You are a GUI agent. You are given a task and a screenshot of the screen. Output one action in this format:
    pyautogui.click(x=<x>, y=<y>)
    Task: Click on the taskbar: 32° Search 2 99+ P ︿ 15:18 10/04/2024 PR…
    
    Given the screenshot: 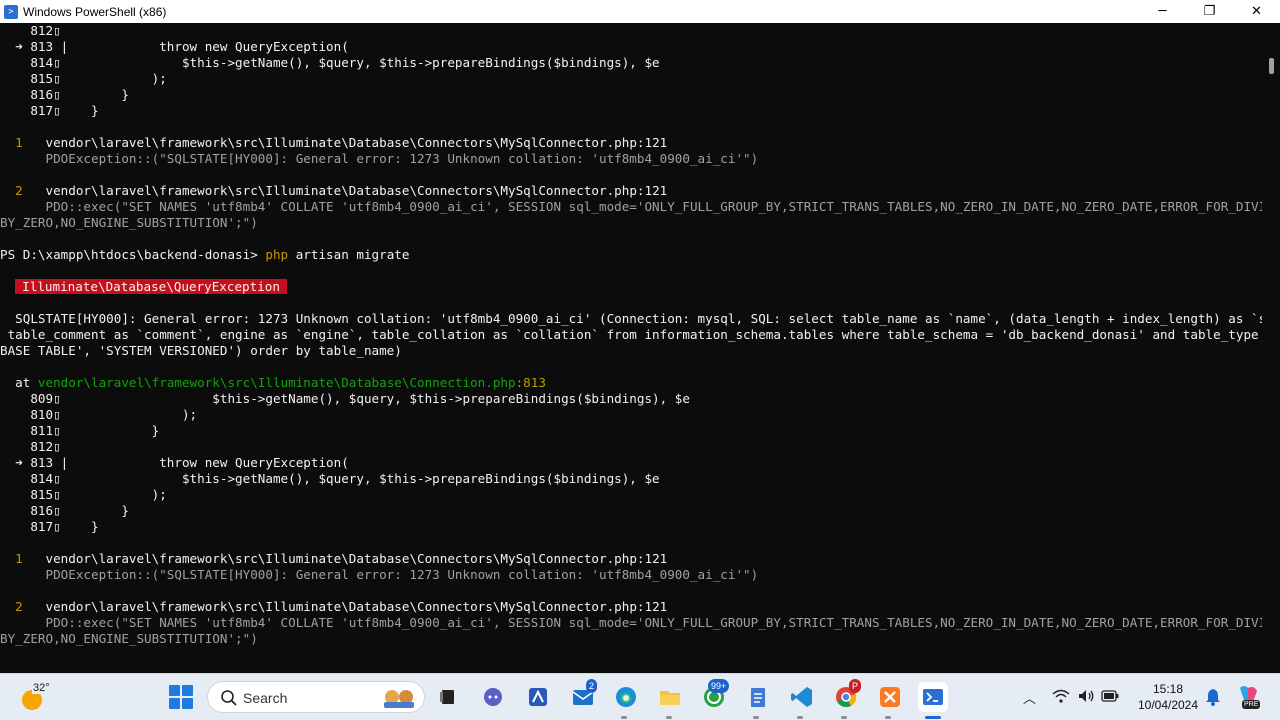 What is the action you would take?
    pyautogui.click(x=640, y=696)
    